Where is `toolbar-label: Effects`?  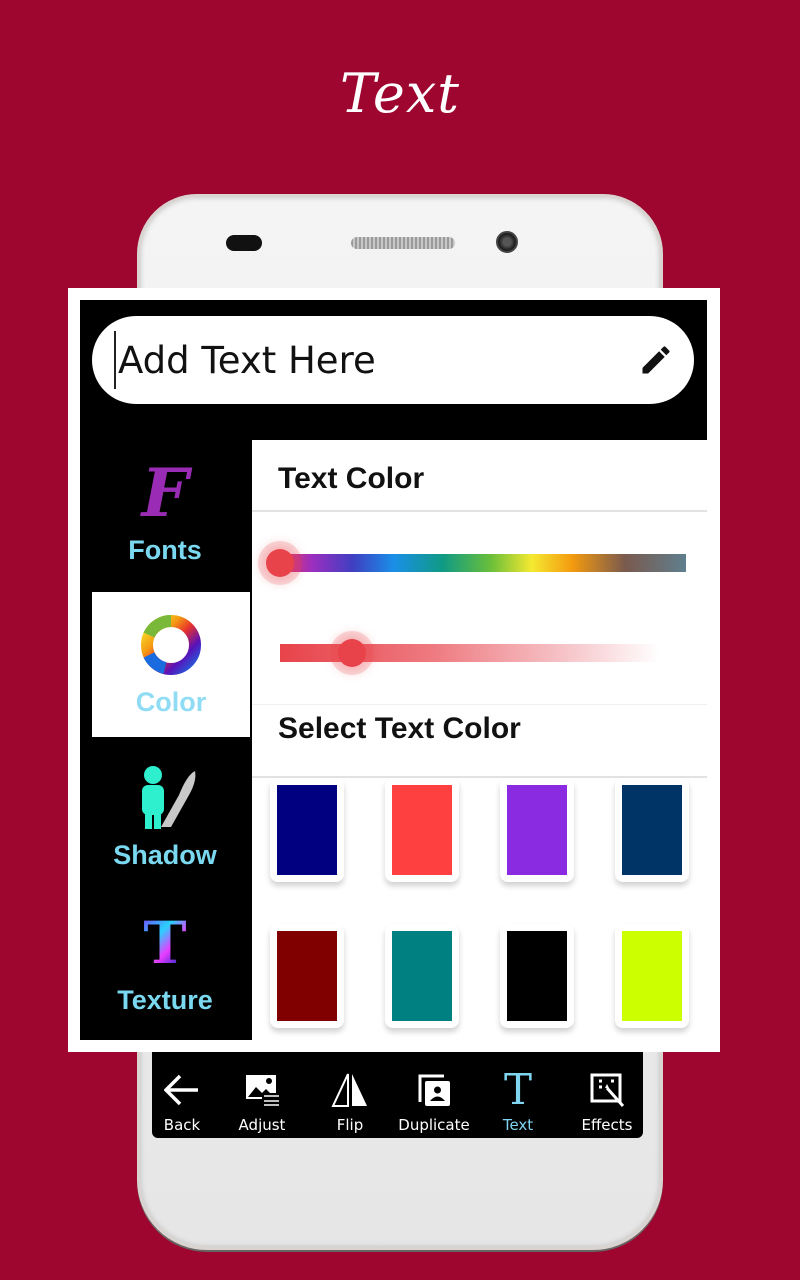
toolbar-label: Effects is located at coordinates (607, 1125).